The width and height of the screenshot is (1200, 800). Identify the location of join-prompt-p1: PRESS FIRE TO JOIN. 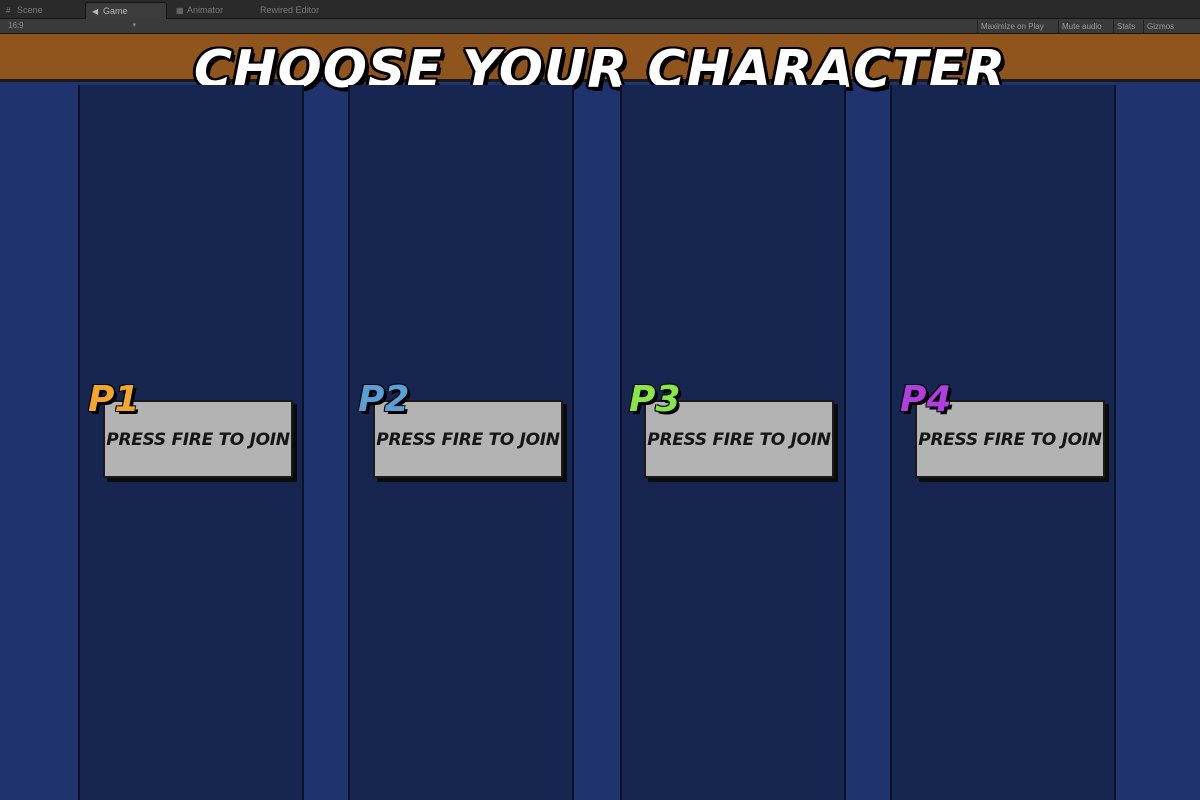
(198, 440).